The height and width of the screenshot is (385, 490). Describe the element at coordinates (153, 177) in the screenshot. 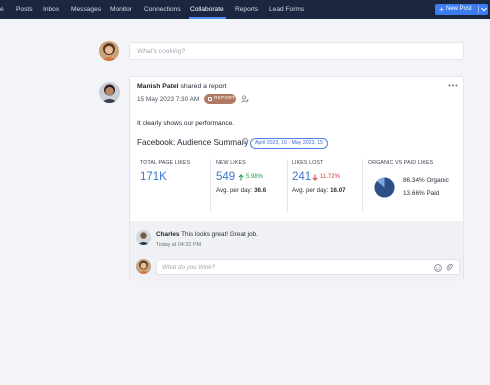

I see `stat-value-total-page-likes: 171K` at that location.